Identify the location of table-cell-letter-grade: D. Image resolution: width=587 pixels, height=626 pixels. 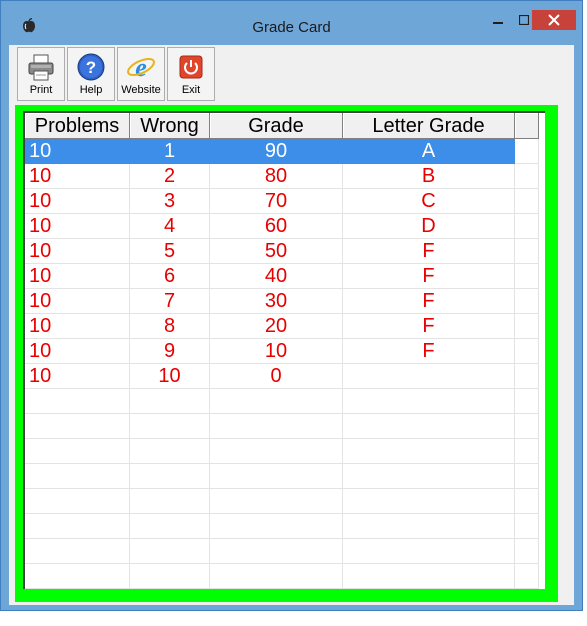
(429, 226).